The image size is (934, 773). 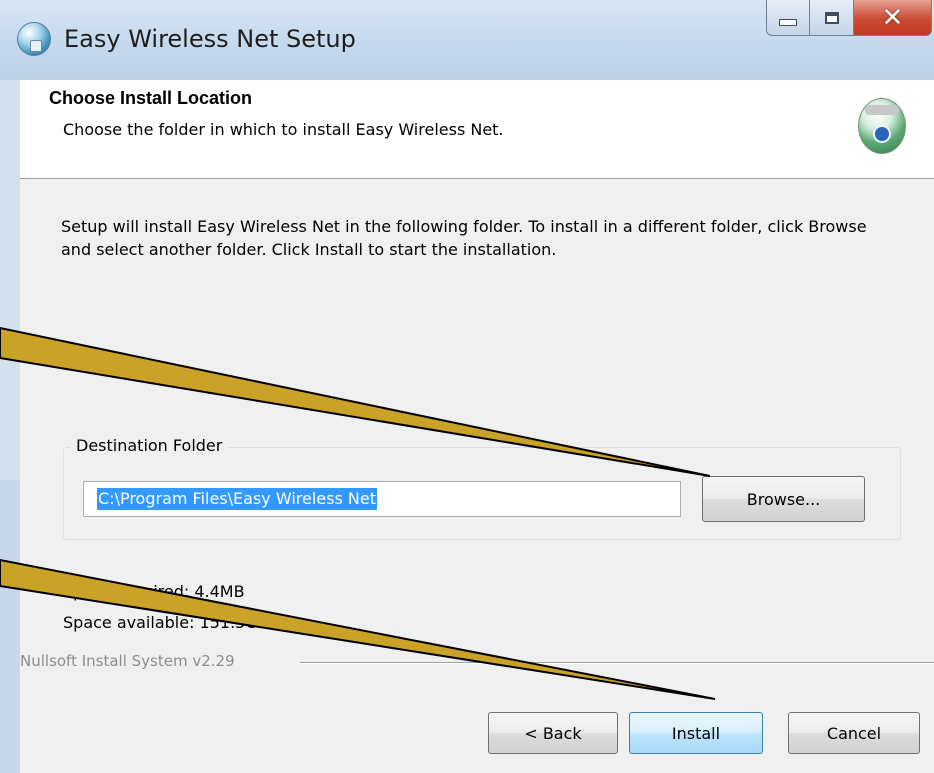 I want to click on destination-path-input: C:\Program Files\Easy Wireless Net, so click(x=382, y=499).